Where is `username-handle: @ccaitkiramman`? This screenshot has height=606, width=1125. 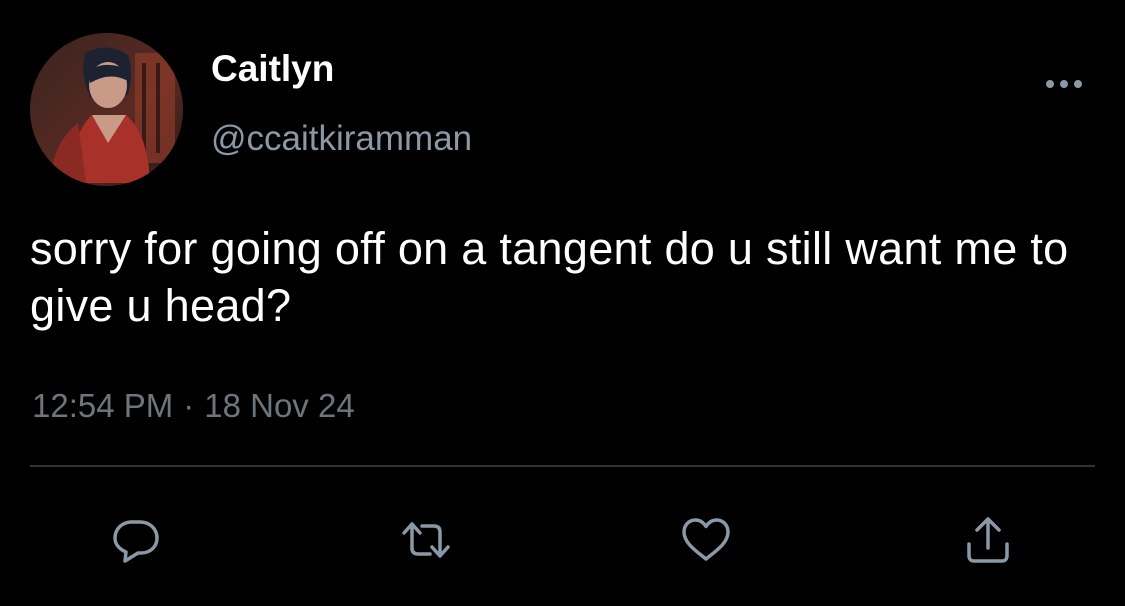 username-handle: @ccaitkiramman is located at coordinates (341, 139).